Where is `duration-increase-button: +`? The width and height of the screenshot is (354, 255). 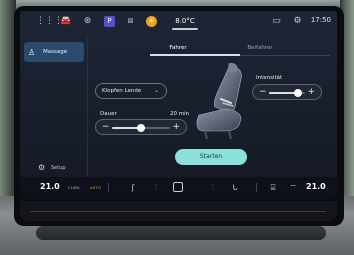 duration-increase-button: + is located at coordinates (176, 127).